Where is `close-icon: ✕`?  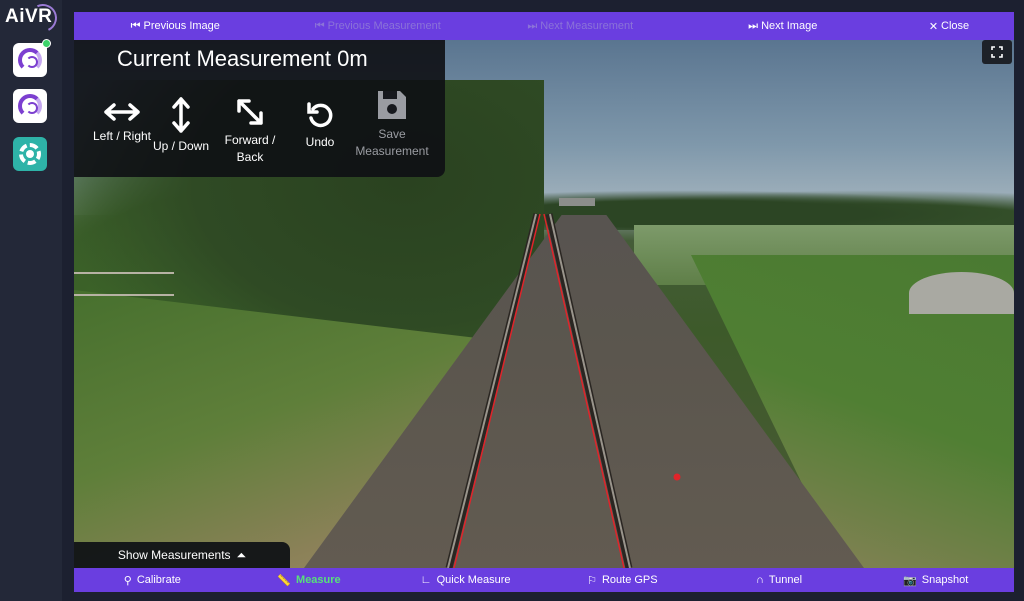 close-icon: ✕ is located at coordinates (933, 26).